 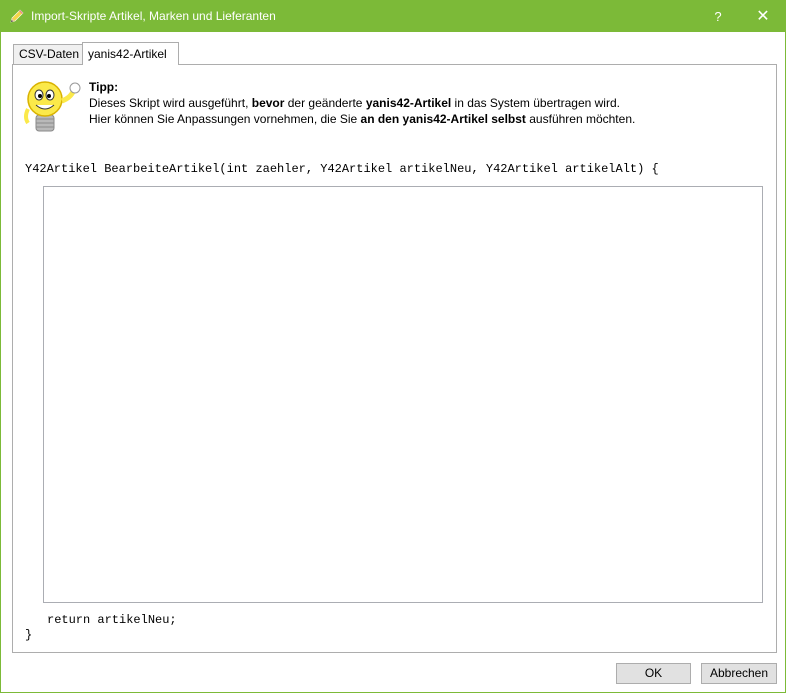 What do you see at coordinates (718, 16) in the screenshot?
I see `help-button: ?` at bounding box center [718, 16].